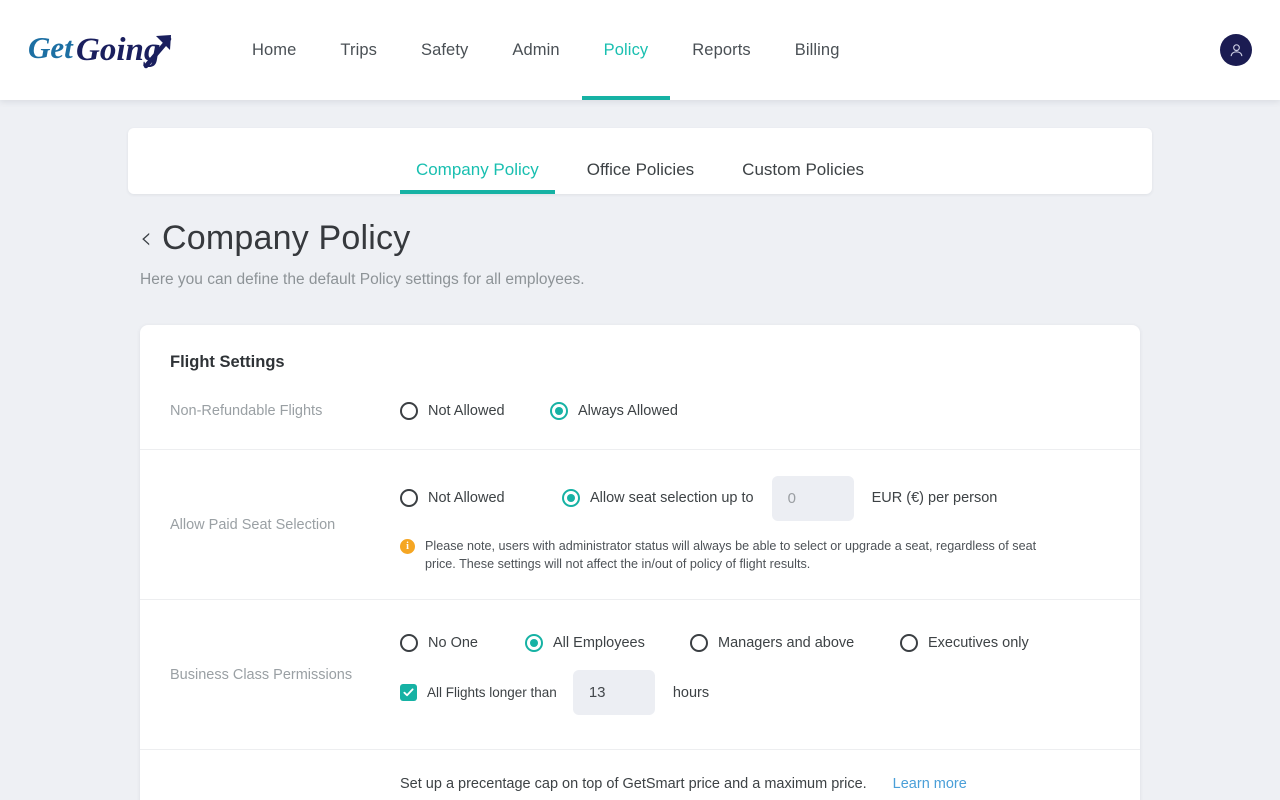  I want to click on radio-seat-not-allowed: Not Allowed, so click(481, 498).